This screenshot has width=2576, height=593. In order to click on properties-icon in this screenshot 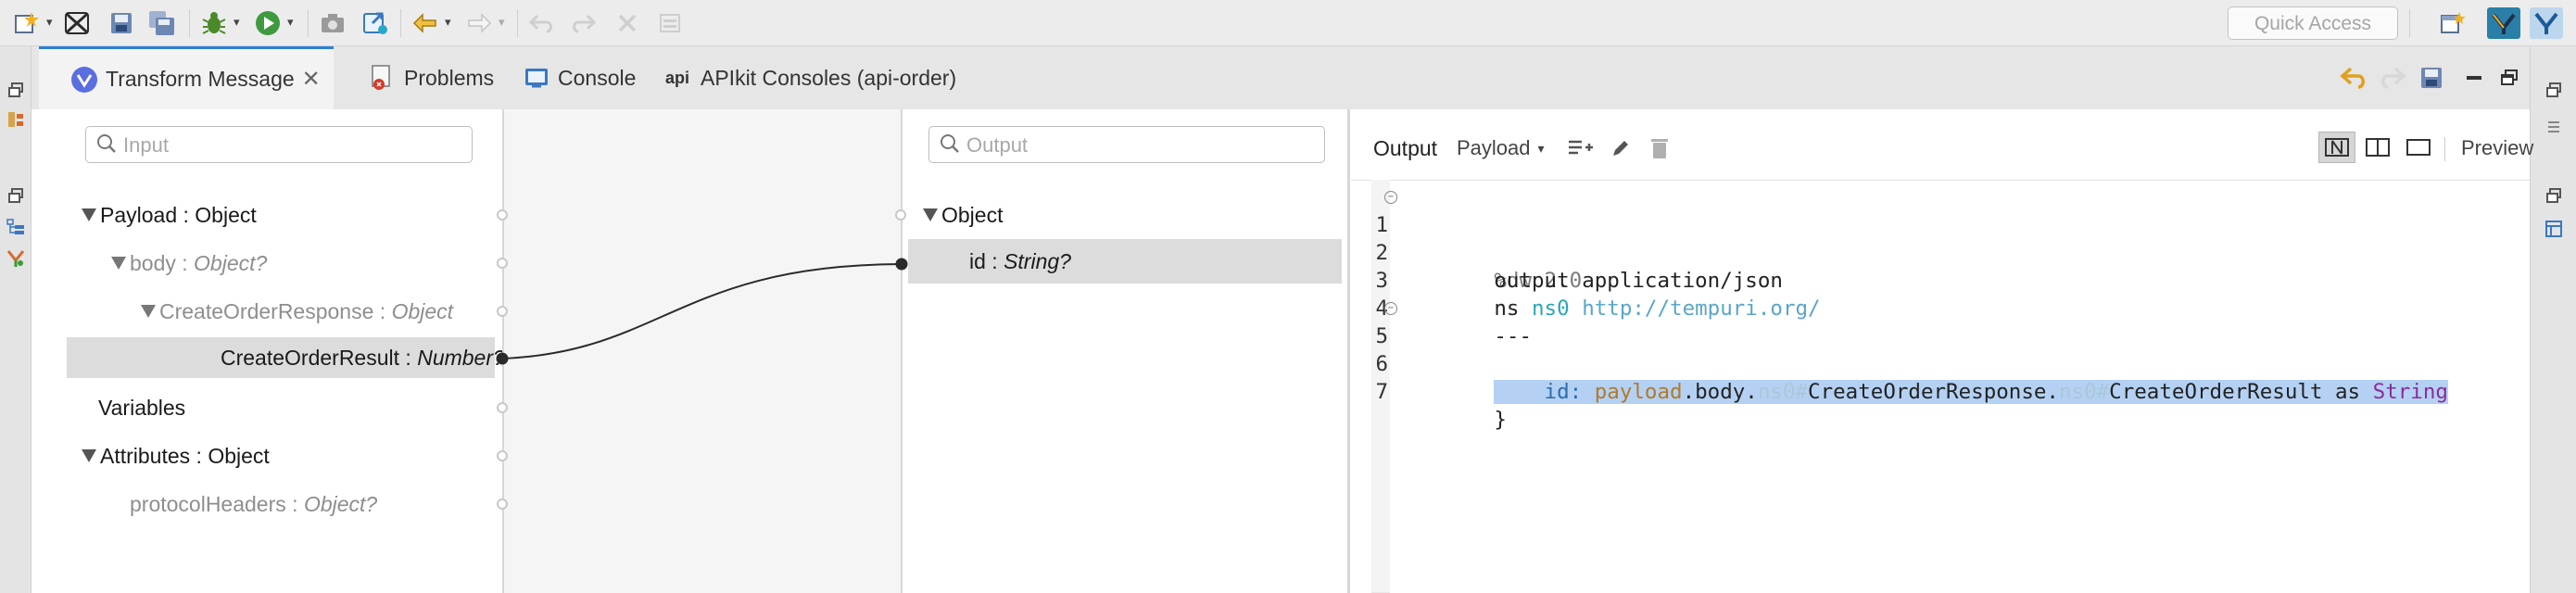, I will do `click(2554, 229)`.